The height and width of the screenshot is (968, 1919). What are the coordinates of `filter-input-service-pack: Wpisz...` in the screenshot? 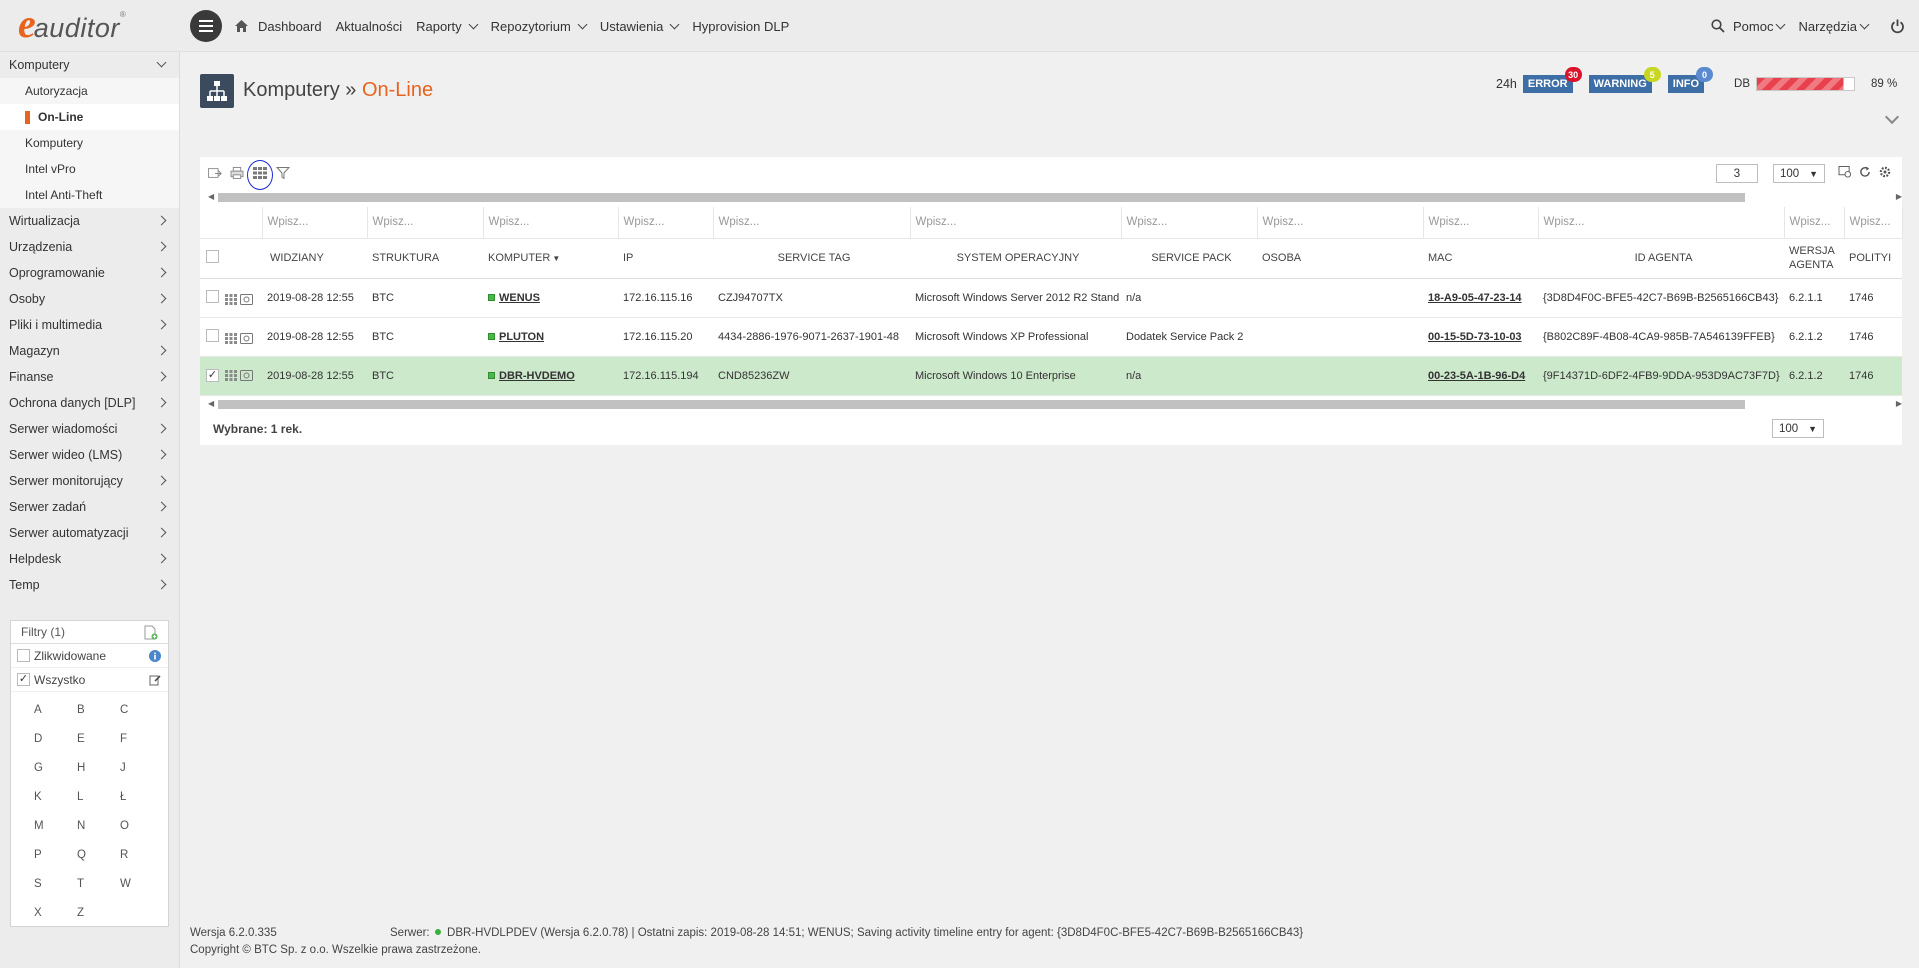 It's located at (1189, 223).